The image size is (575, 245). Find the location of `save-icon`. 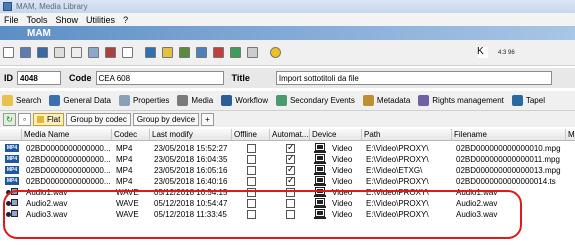

save-icon is located at coordinates (42, 52).